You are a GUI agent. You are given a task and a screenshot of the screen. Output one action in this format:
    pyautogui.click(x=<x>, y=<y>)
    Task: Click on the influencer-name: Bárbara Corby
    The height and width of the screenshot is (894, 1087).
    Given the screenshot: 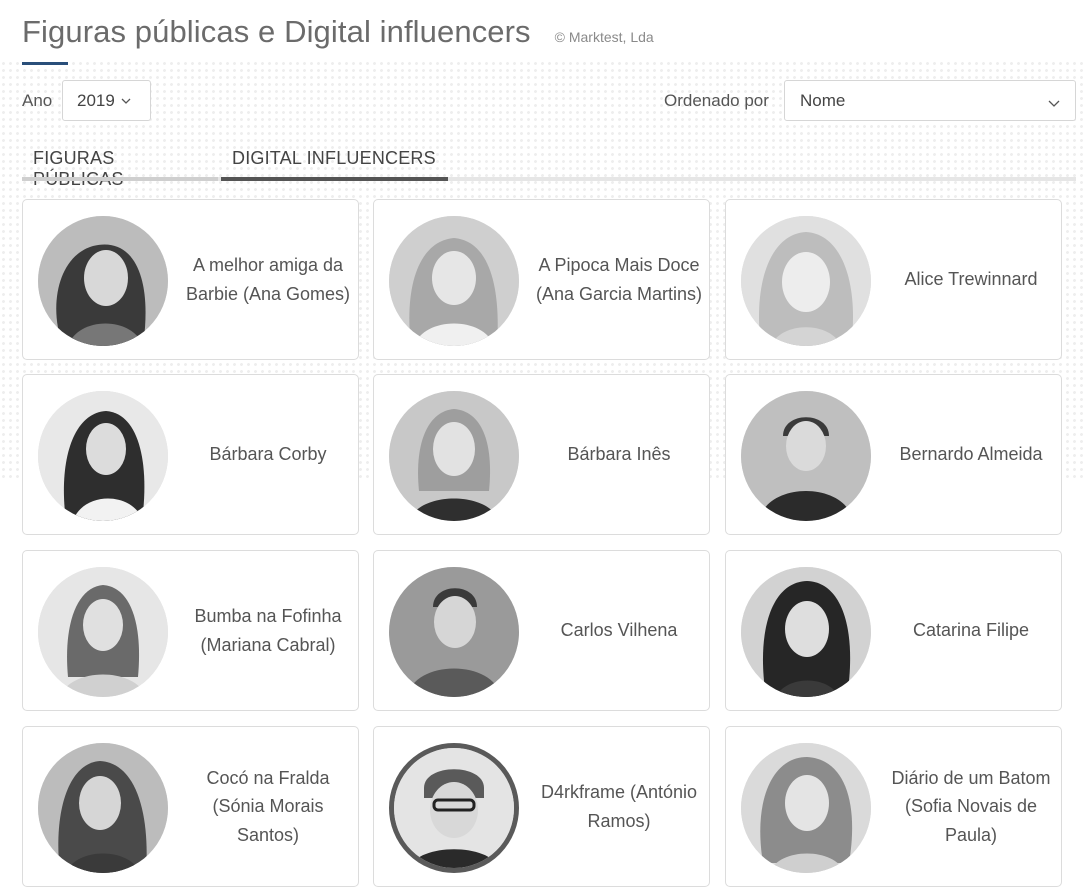 What is the action you would take?
    pyautogui.click(x=268, y=454)
    